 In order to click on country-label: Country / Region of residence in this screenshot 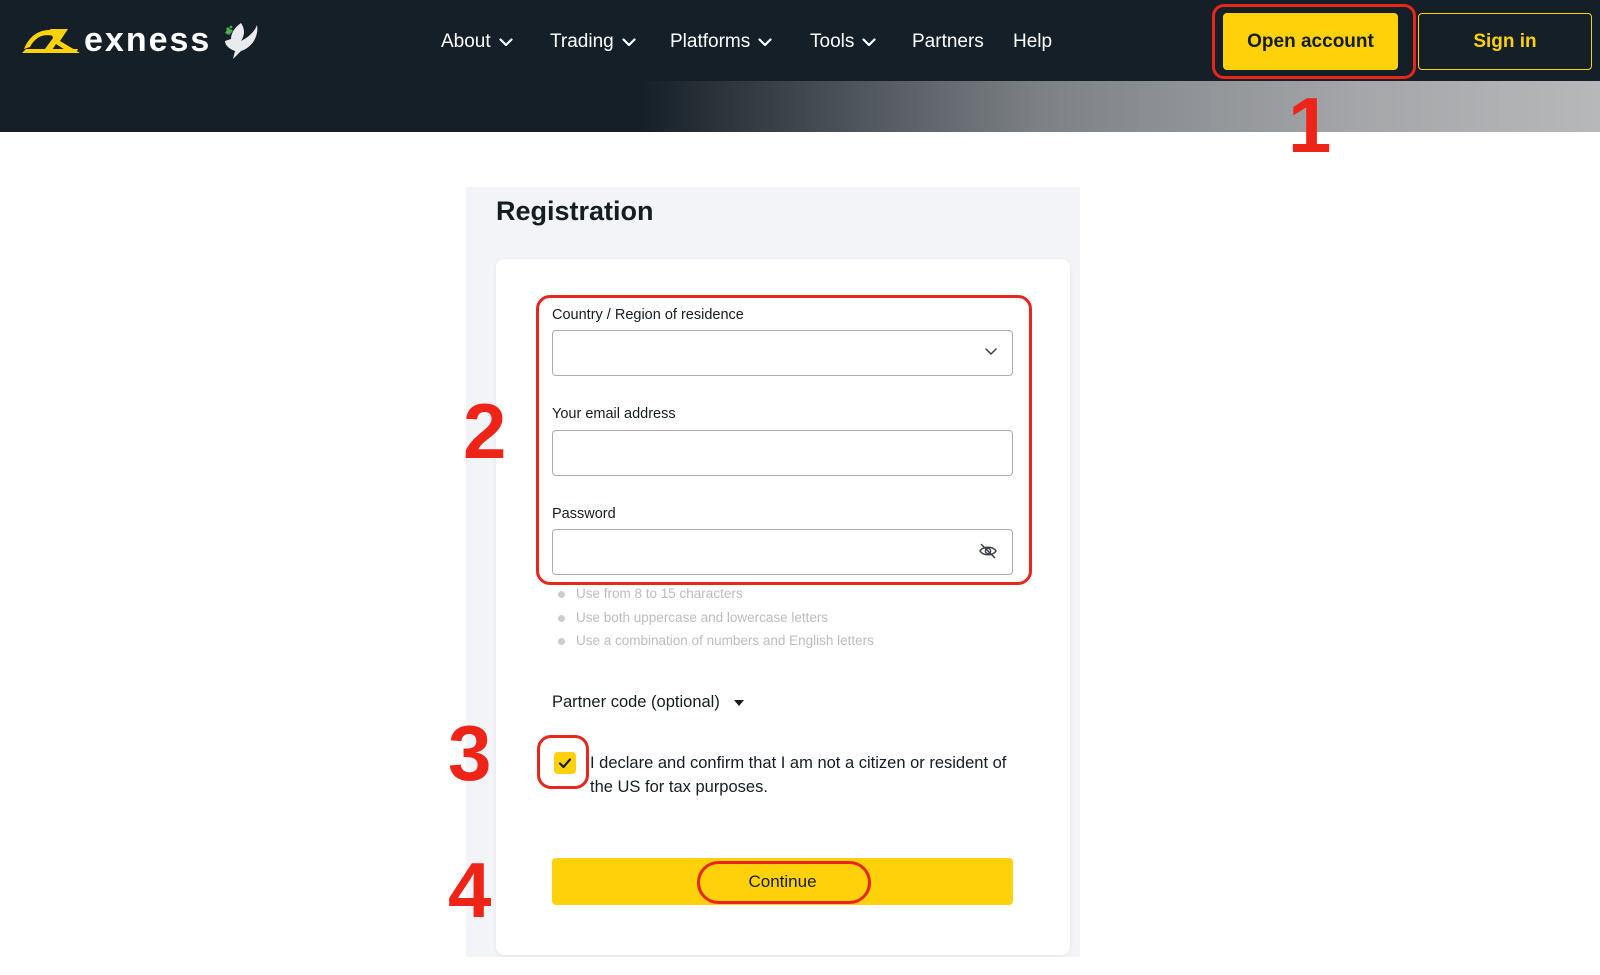, I will do `click(648, 315)`.